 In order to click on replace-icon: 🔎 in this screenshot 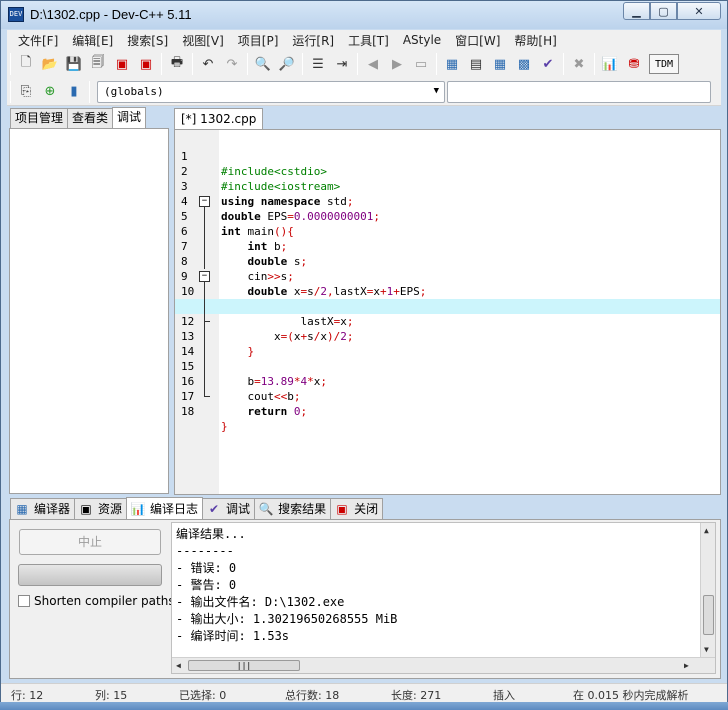, I will do `click(287, 64)`.